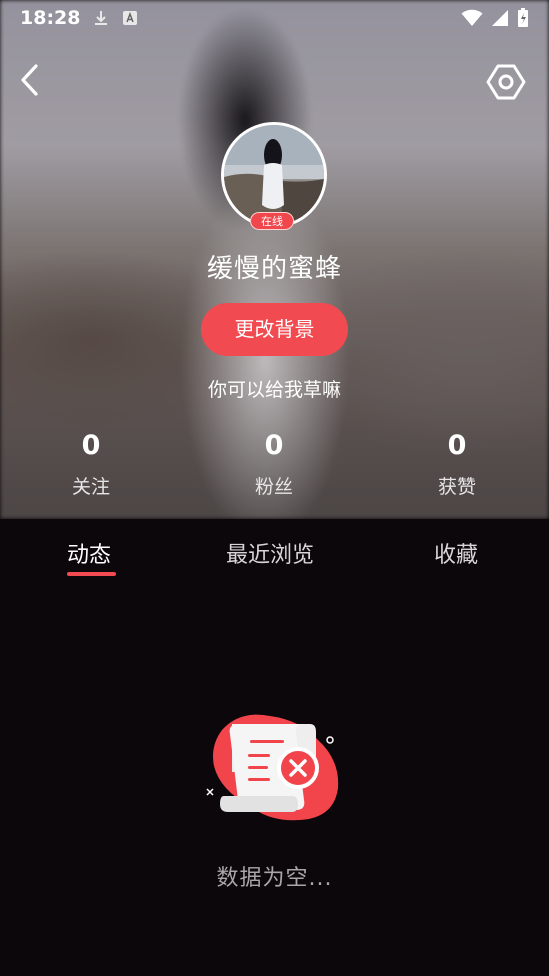 The width and height of the screenshot is (549, 976). I want to click on download-icon, so click(101, 18).